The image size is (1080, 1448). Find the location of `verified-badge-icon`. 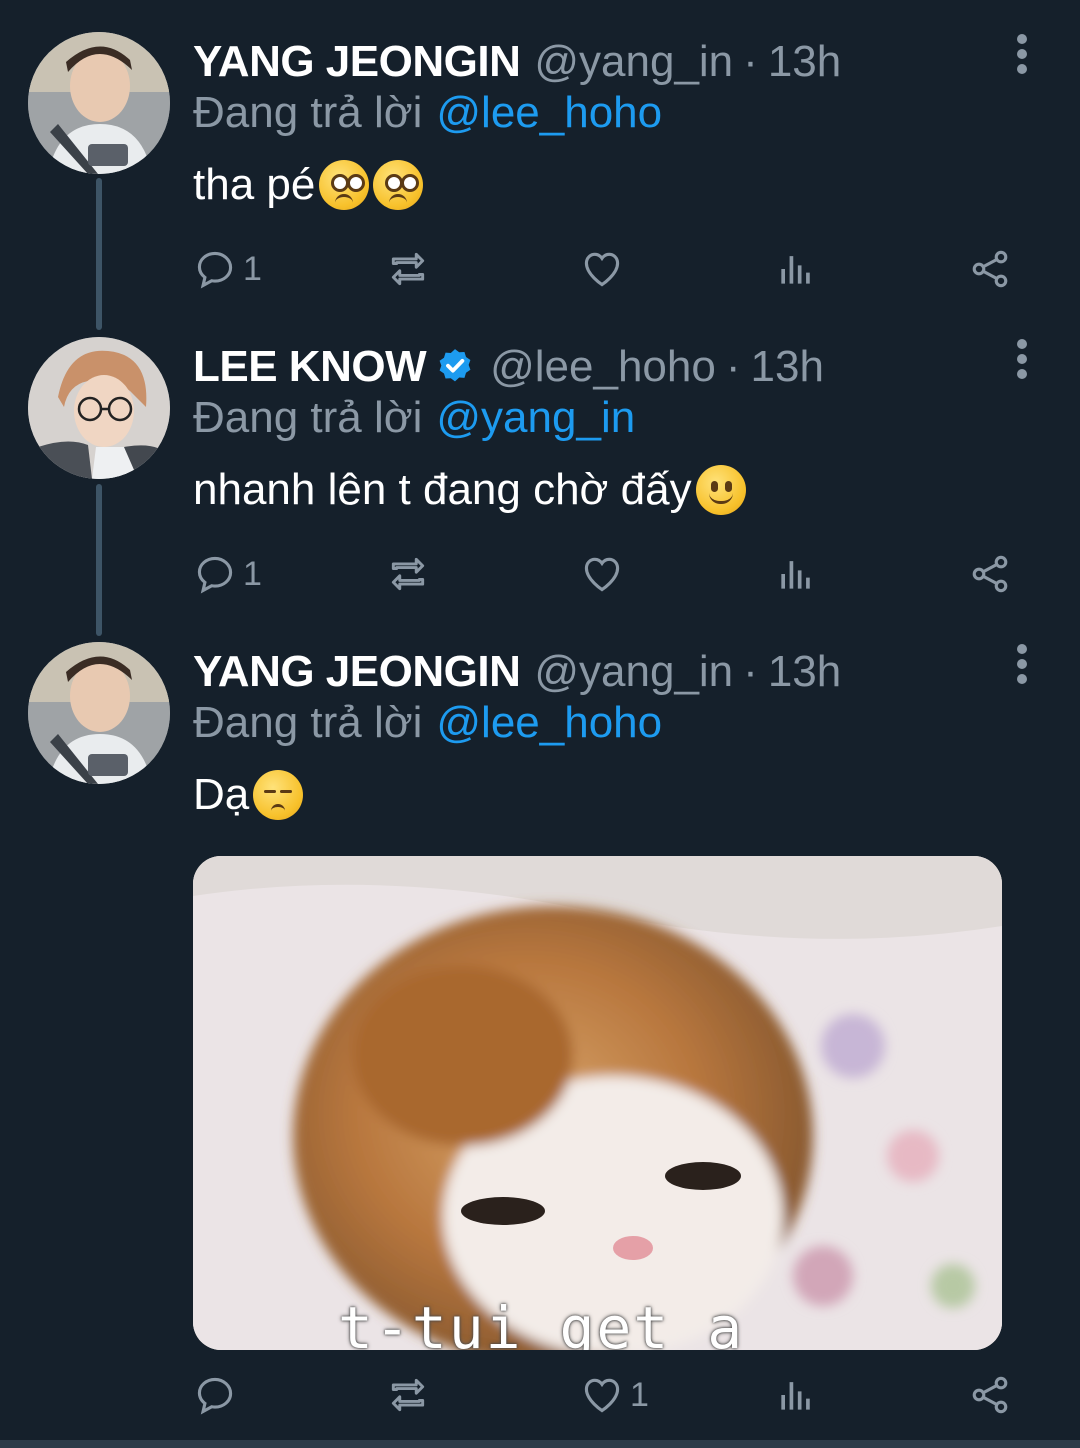

verified-badge-icon is located at coordinates (455, 365).